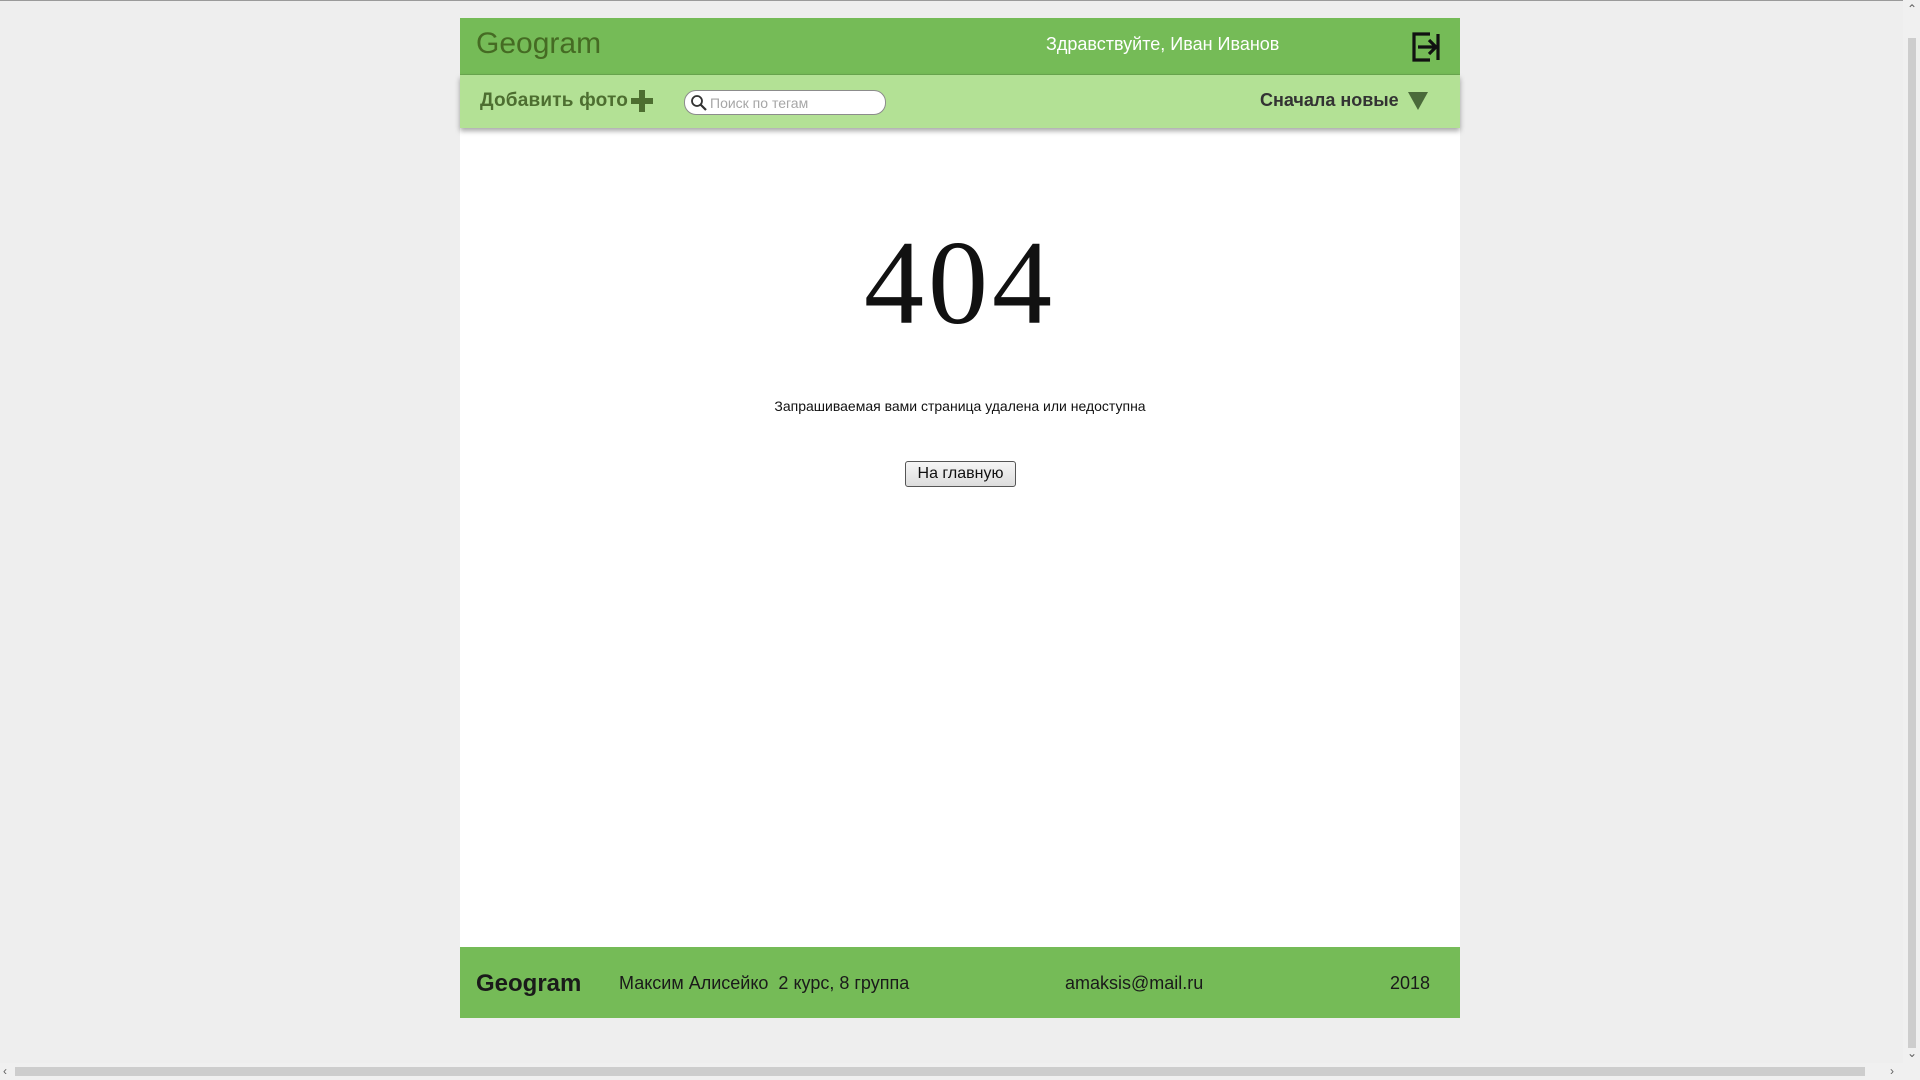 This screenshot has width=1920, height=1080. Describe the element at coordinates (642, 101) in the screenshot. I see `plus-icon` at that location.